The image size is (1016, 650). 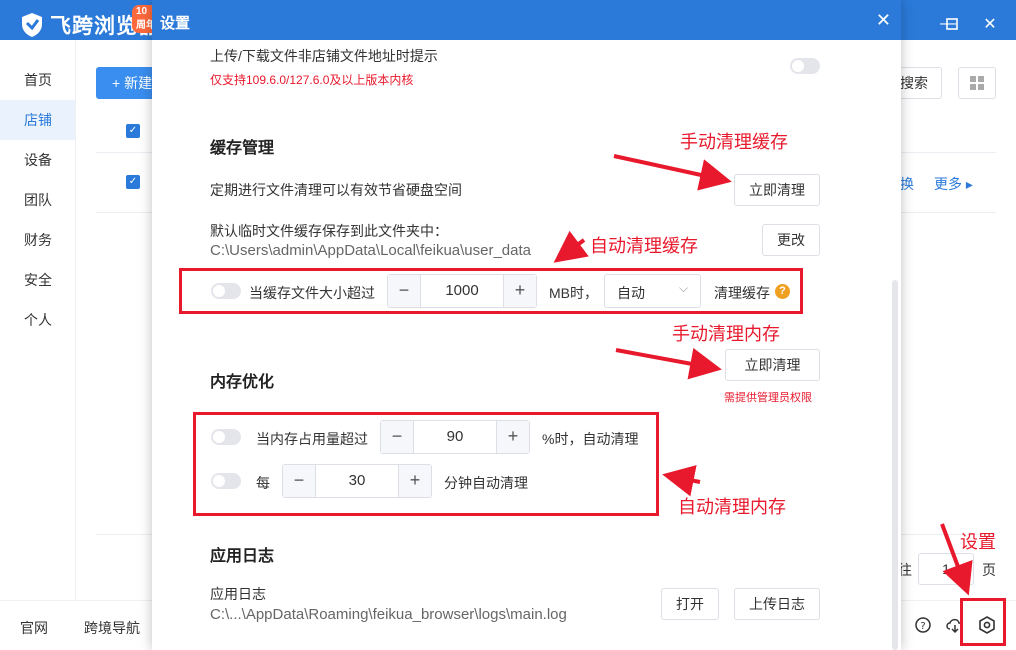 What do you see at coordinates (112, 628) in the screenshot?
I see `footer-link-nav: 跨境导航` at bounding box center [112, 628].